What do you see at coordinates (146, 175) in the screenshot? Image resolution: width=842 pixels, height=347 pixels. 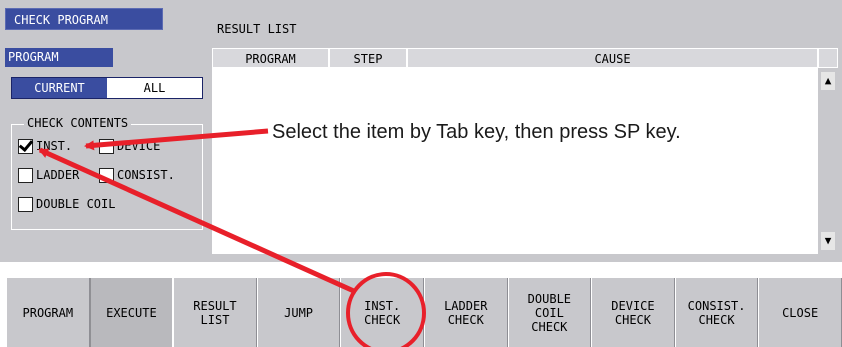 I see `checkbox-label: CONSIST.` at bounding box center [146, 175].